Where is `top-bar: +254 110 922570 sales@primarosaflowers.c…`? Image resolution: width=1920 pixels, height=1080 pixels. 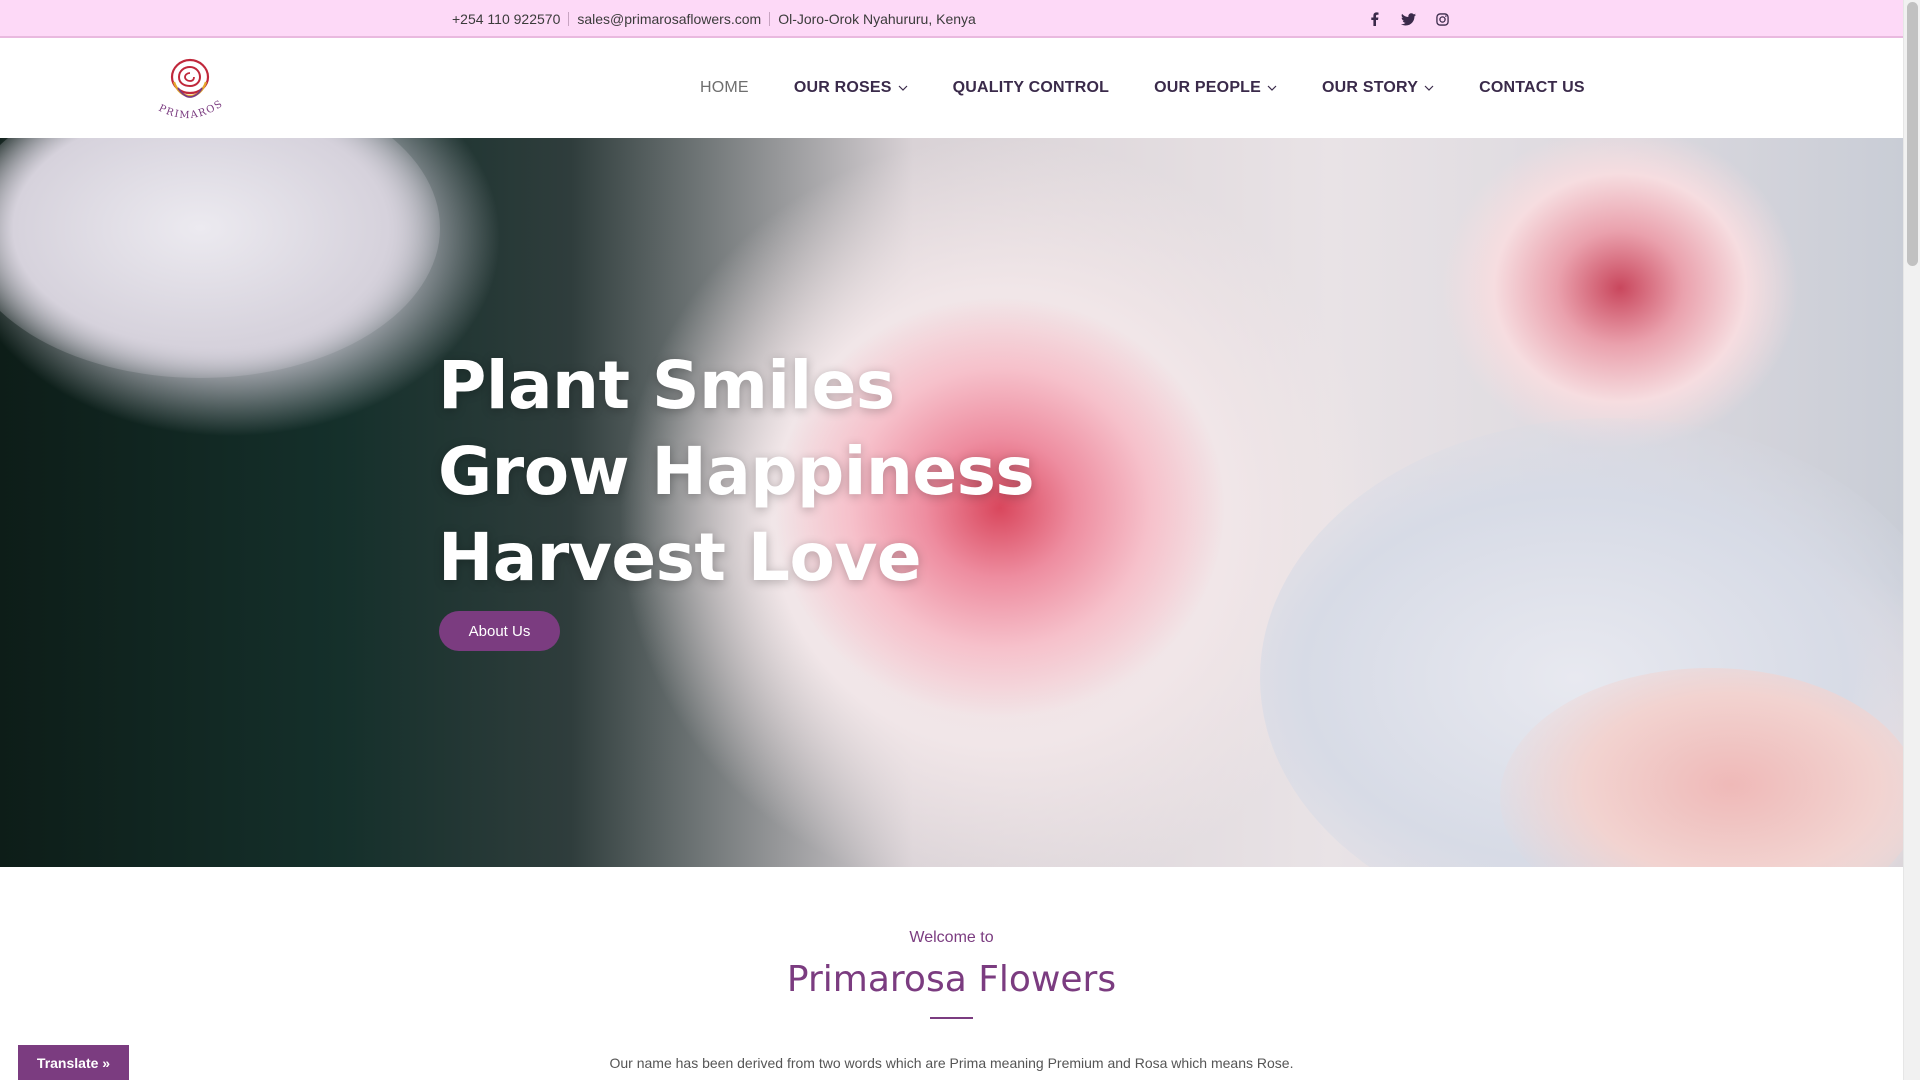 top-bar: +254 110 922570 sales@primarosaflowers.c… is located at coordinates (951, 19).